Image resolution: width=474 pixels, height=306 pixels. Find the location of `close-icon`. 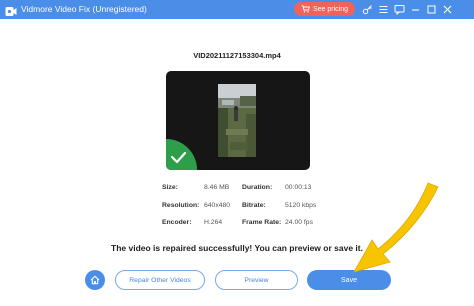

close-icon is located at coordinates (447, 9).